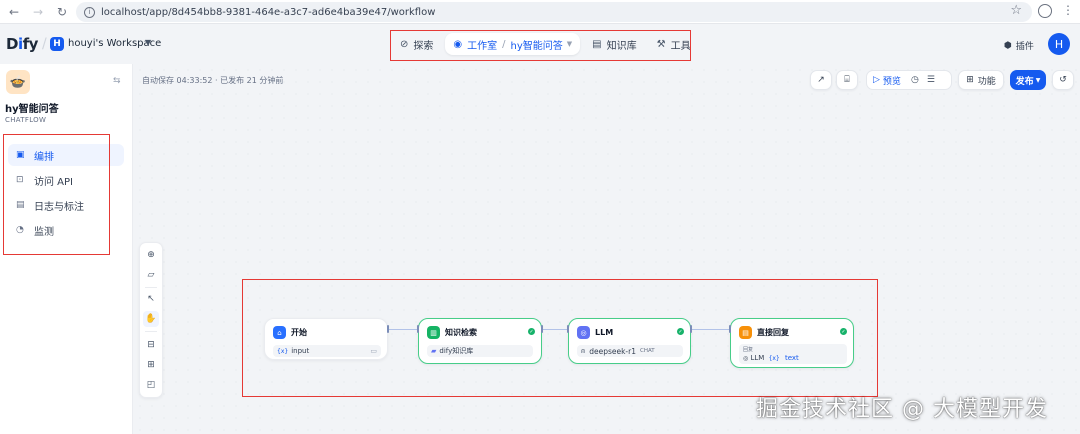 Image resolution: width=1080 pixels, height=434 pixels. Describe the element at coordinates (26, 120) in the screenshot. I see `app-type: CHATFLOW` at that location.